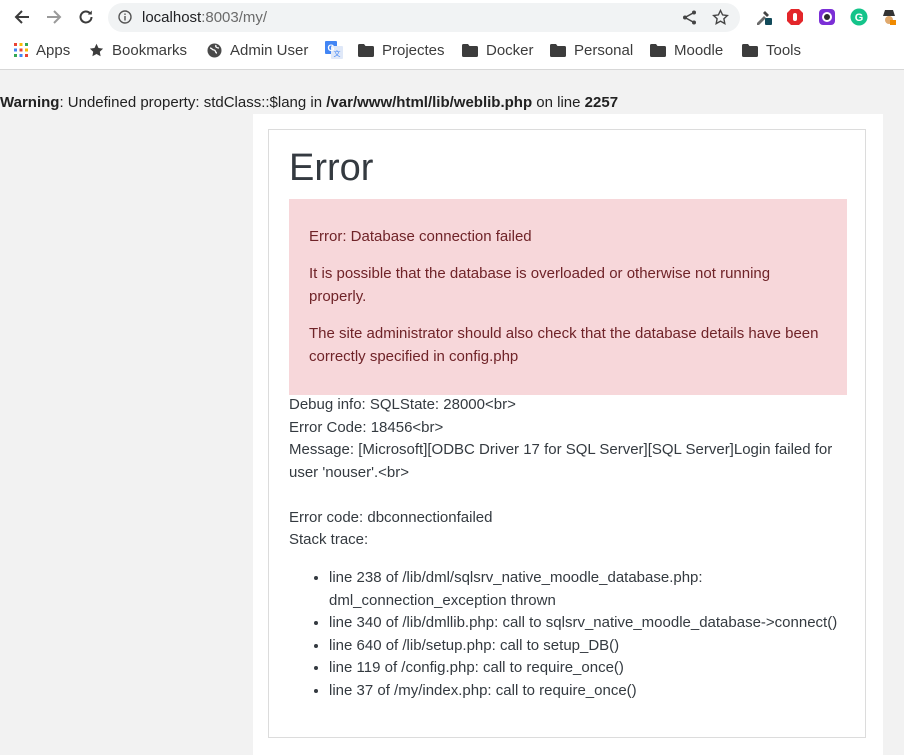 This screenshot has height=755, width=904. I want to click on warning-text-line: on line, so click(558, 102).